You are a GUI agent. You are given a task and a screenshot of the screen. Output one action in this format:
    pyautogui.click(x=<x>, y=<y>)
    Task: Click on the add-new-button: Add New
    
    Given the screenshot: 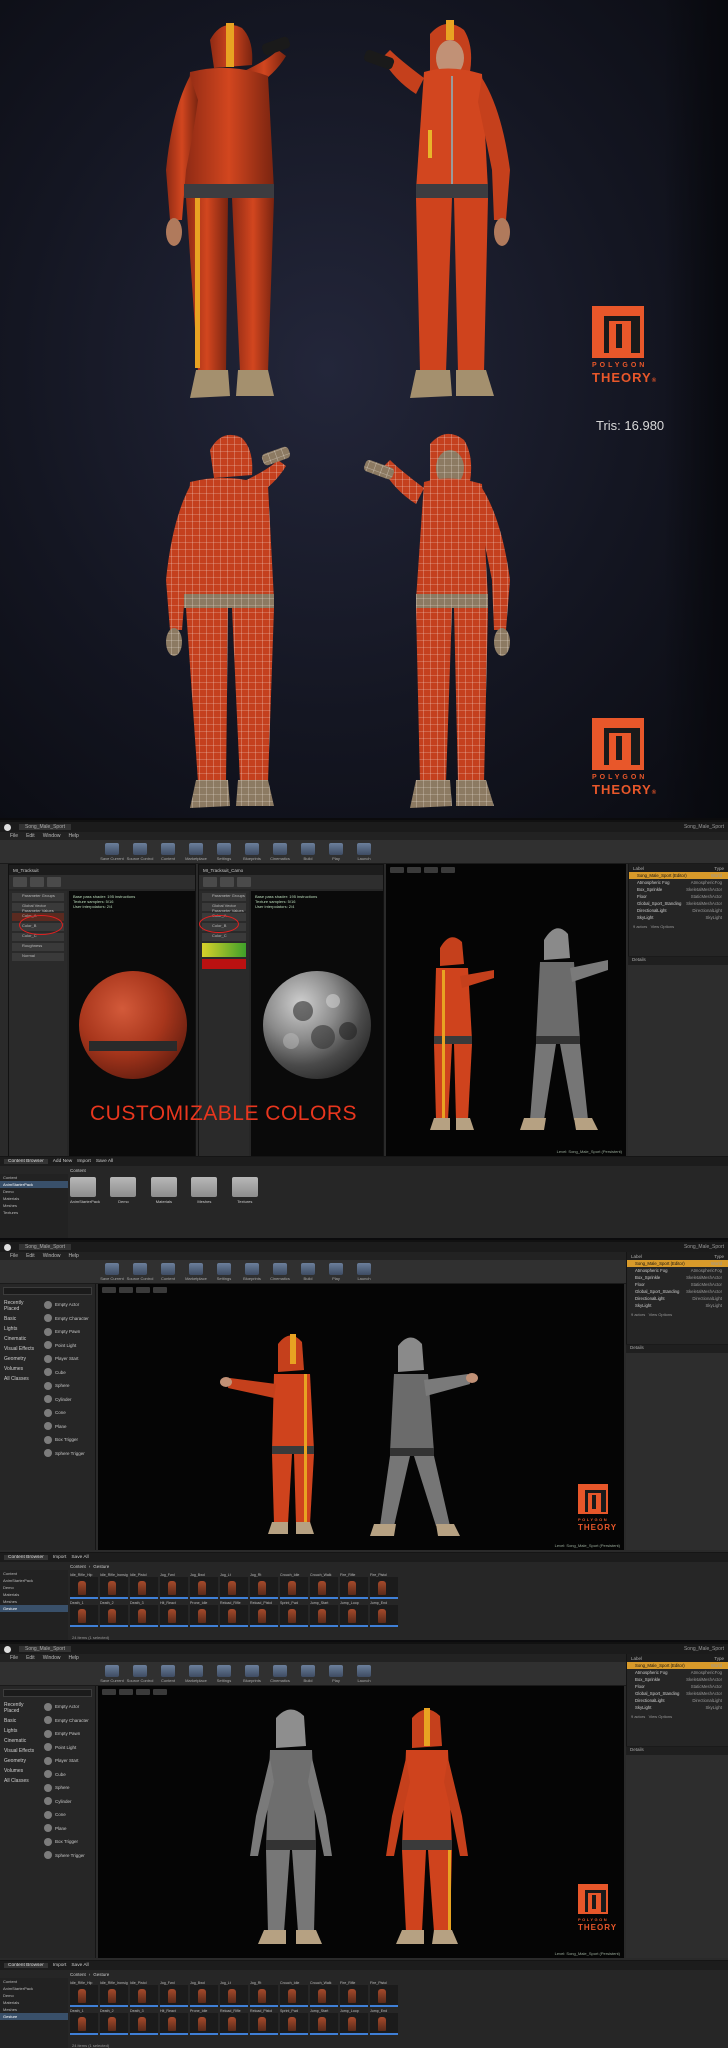 What is the action you would take?
    pyautogui.click(x=62, y=1161)
    